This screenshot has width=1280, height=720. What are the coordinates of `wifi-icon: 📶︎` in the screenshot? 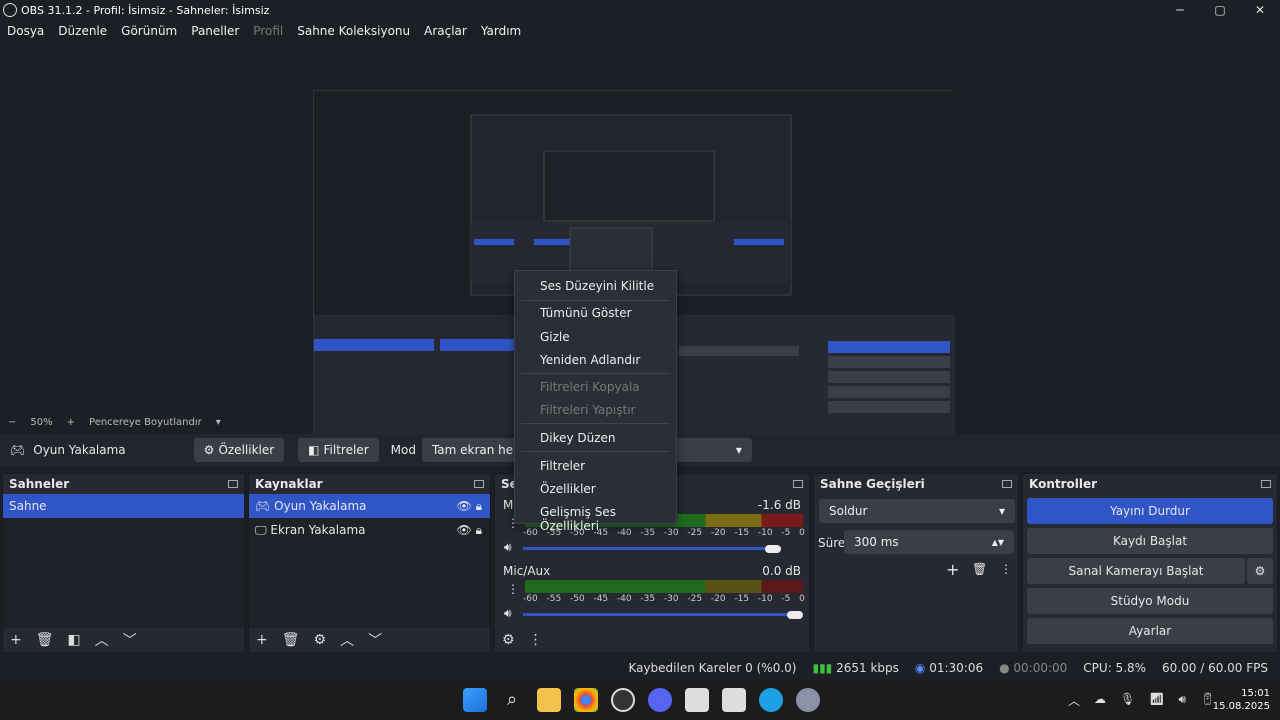 It's located at (1156, 700).